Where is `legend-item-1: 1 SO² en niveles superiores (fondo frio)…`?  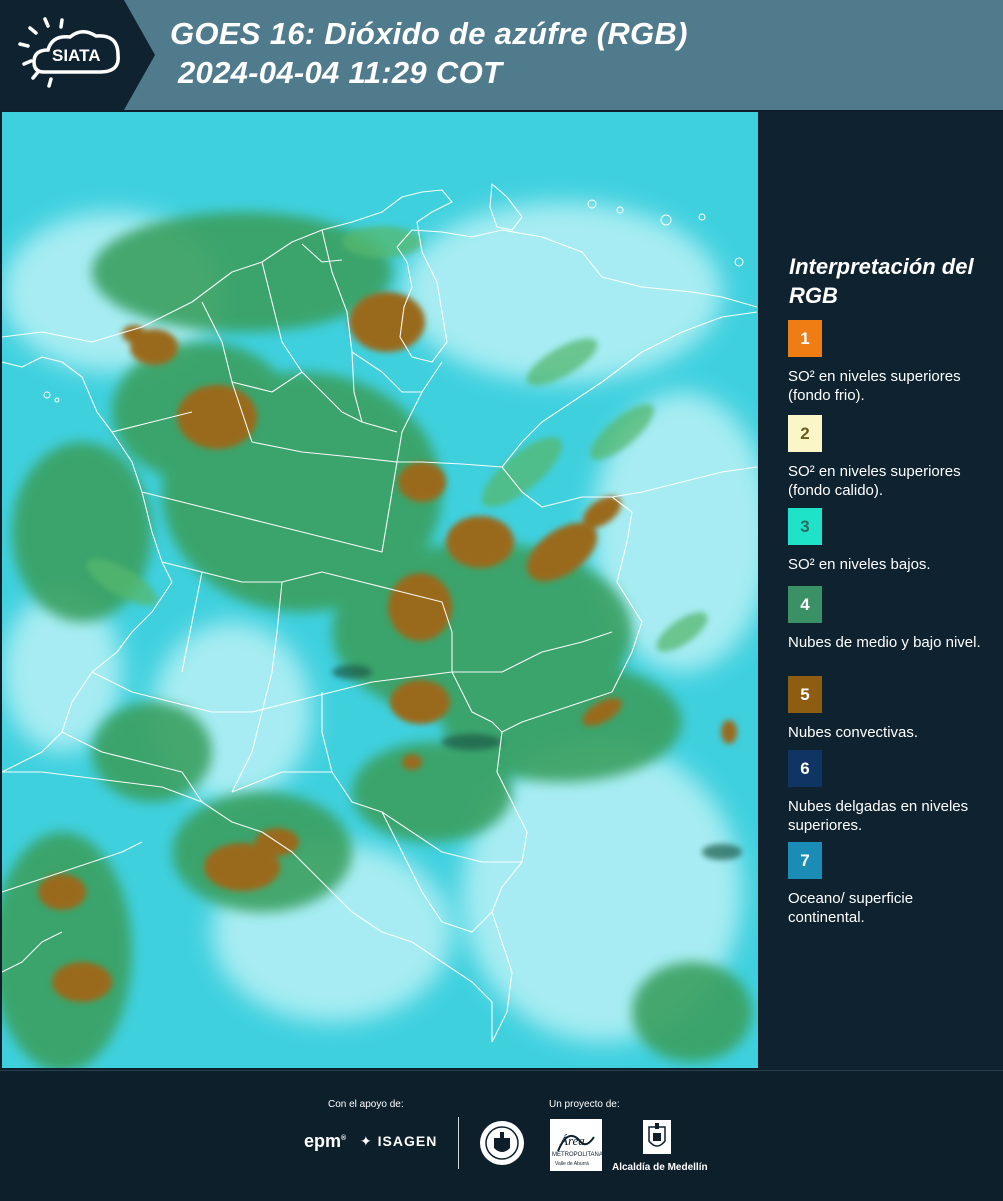 legend-item-1: 1 SO² en niveles superiores (fondo frio)… is located at coordinates (890, 362).